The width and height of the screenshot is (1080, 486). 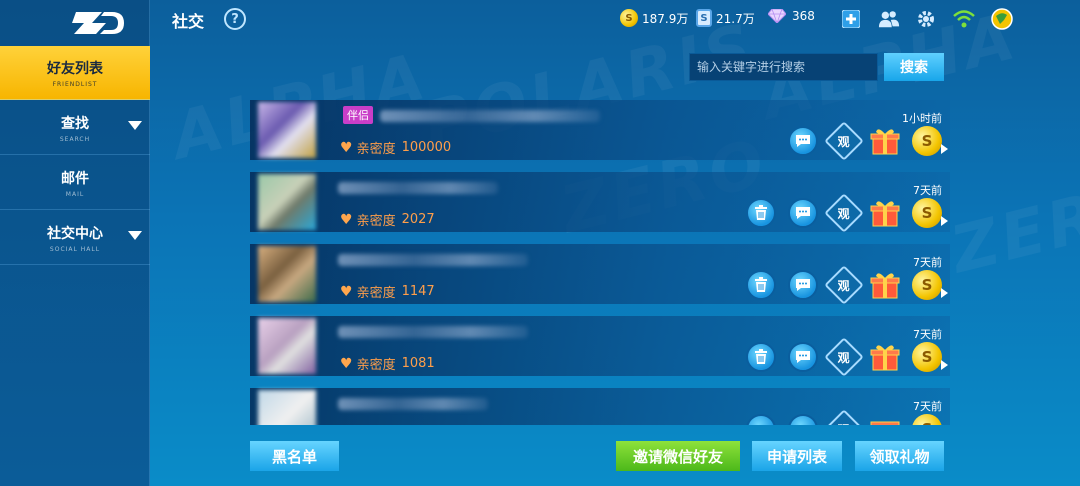 I want to click on sidebar-item-friendlist: 好友列表 FRIENDLIST, so click(x=75, y=73).